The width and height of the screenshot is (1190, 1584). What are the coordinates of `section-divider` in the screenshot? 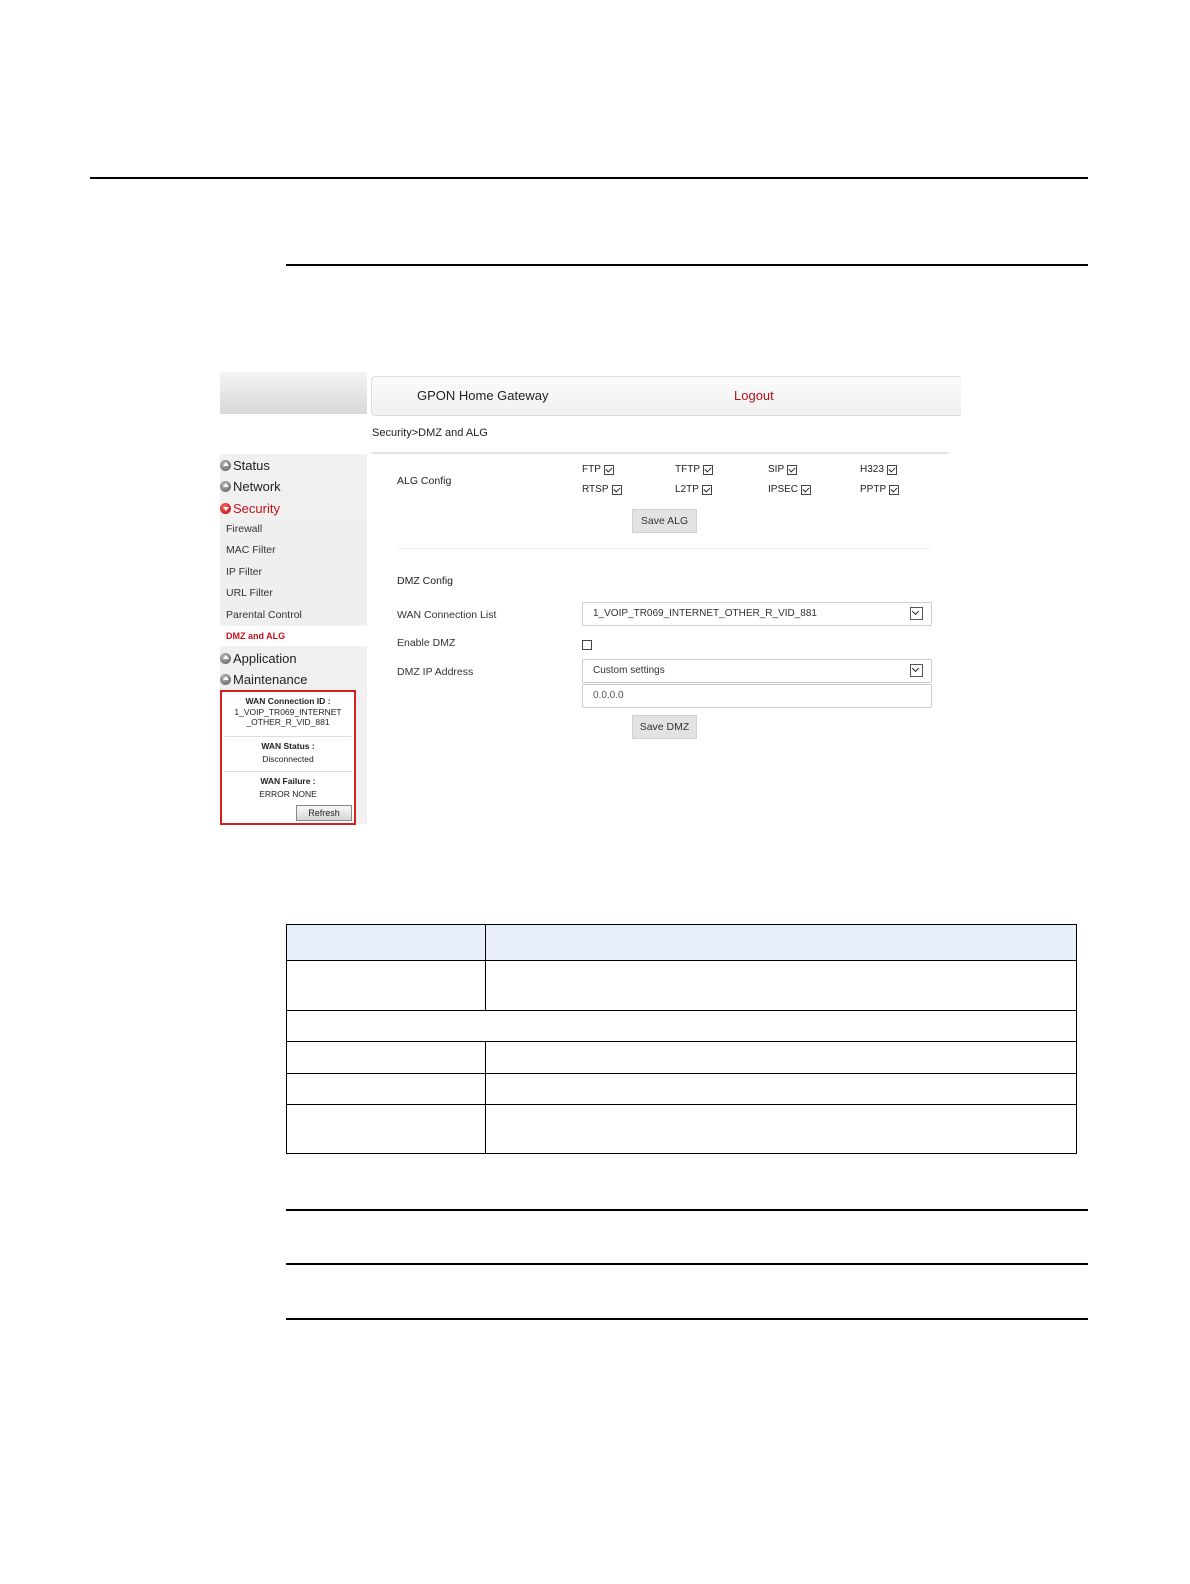 It's located at (664, 548).